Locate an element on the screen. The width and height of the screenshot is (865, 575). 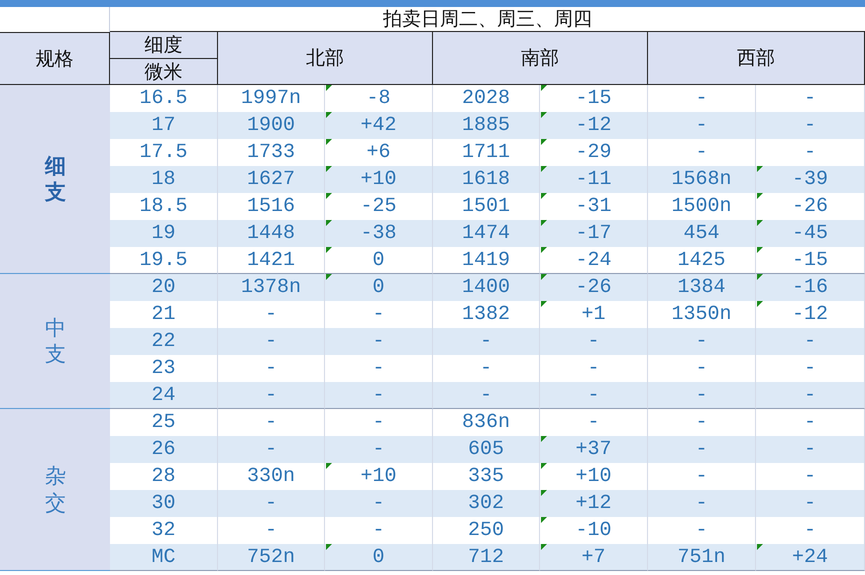
table-cell: 1400 is located at coordinates (486, 287).